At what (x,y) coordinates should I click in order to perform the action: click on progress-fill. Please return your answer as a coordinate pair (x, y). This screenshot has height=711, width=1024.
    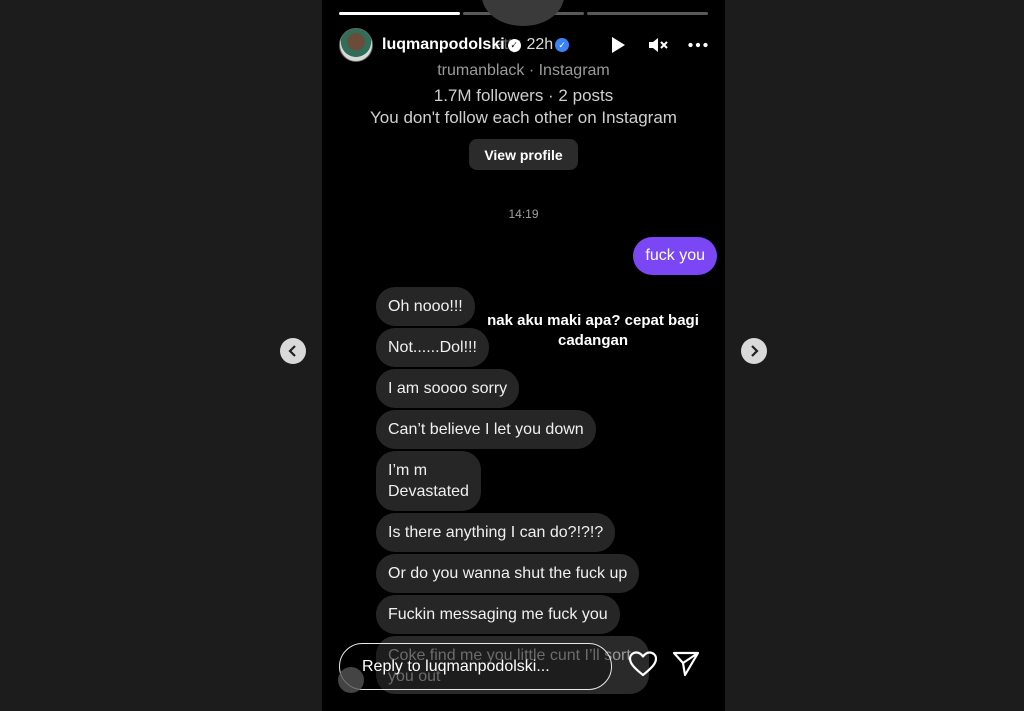
    Looking at the image, I should click on (399, 13).